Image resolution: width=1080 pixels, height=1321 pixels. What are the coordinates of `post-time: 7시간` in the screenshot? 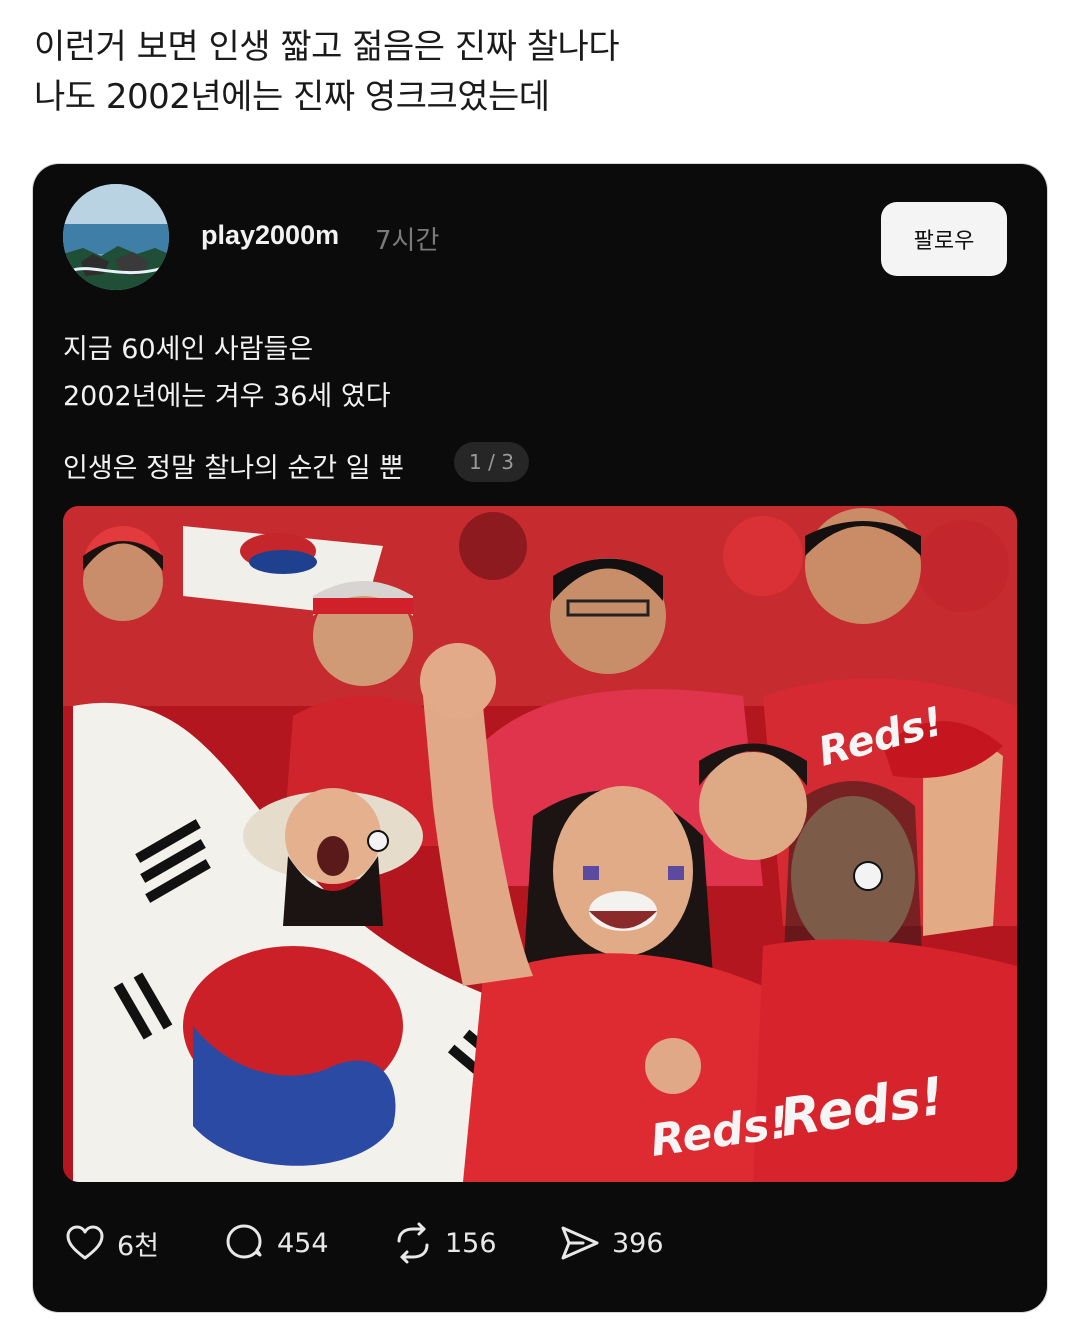 It's located at (407, 241).